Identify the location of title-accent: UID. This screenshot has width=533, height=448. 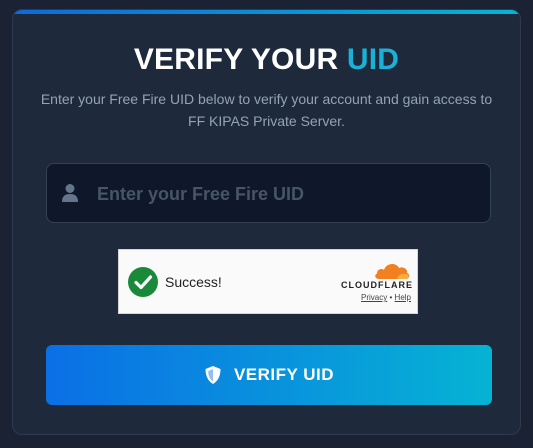
(373, 59).